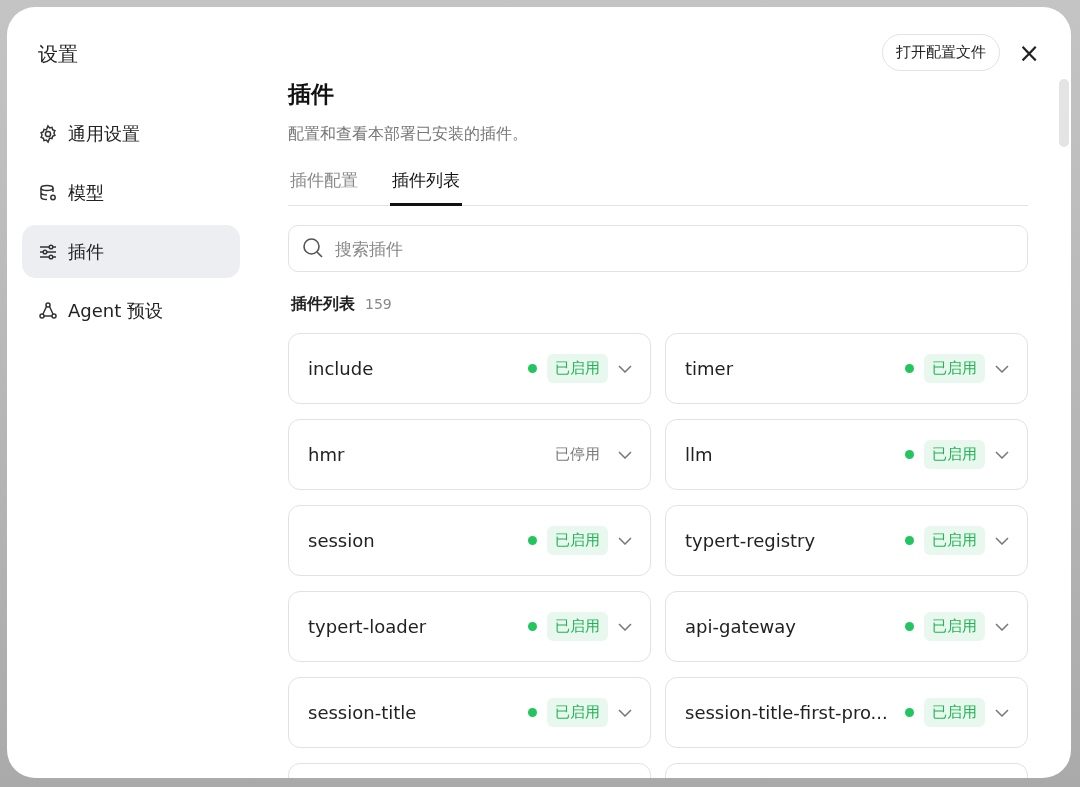 The height and width of the screenshot is (787, 1080). I want to click on plugin-name: session, so click(342, 541).